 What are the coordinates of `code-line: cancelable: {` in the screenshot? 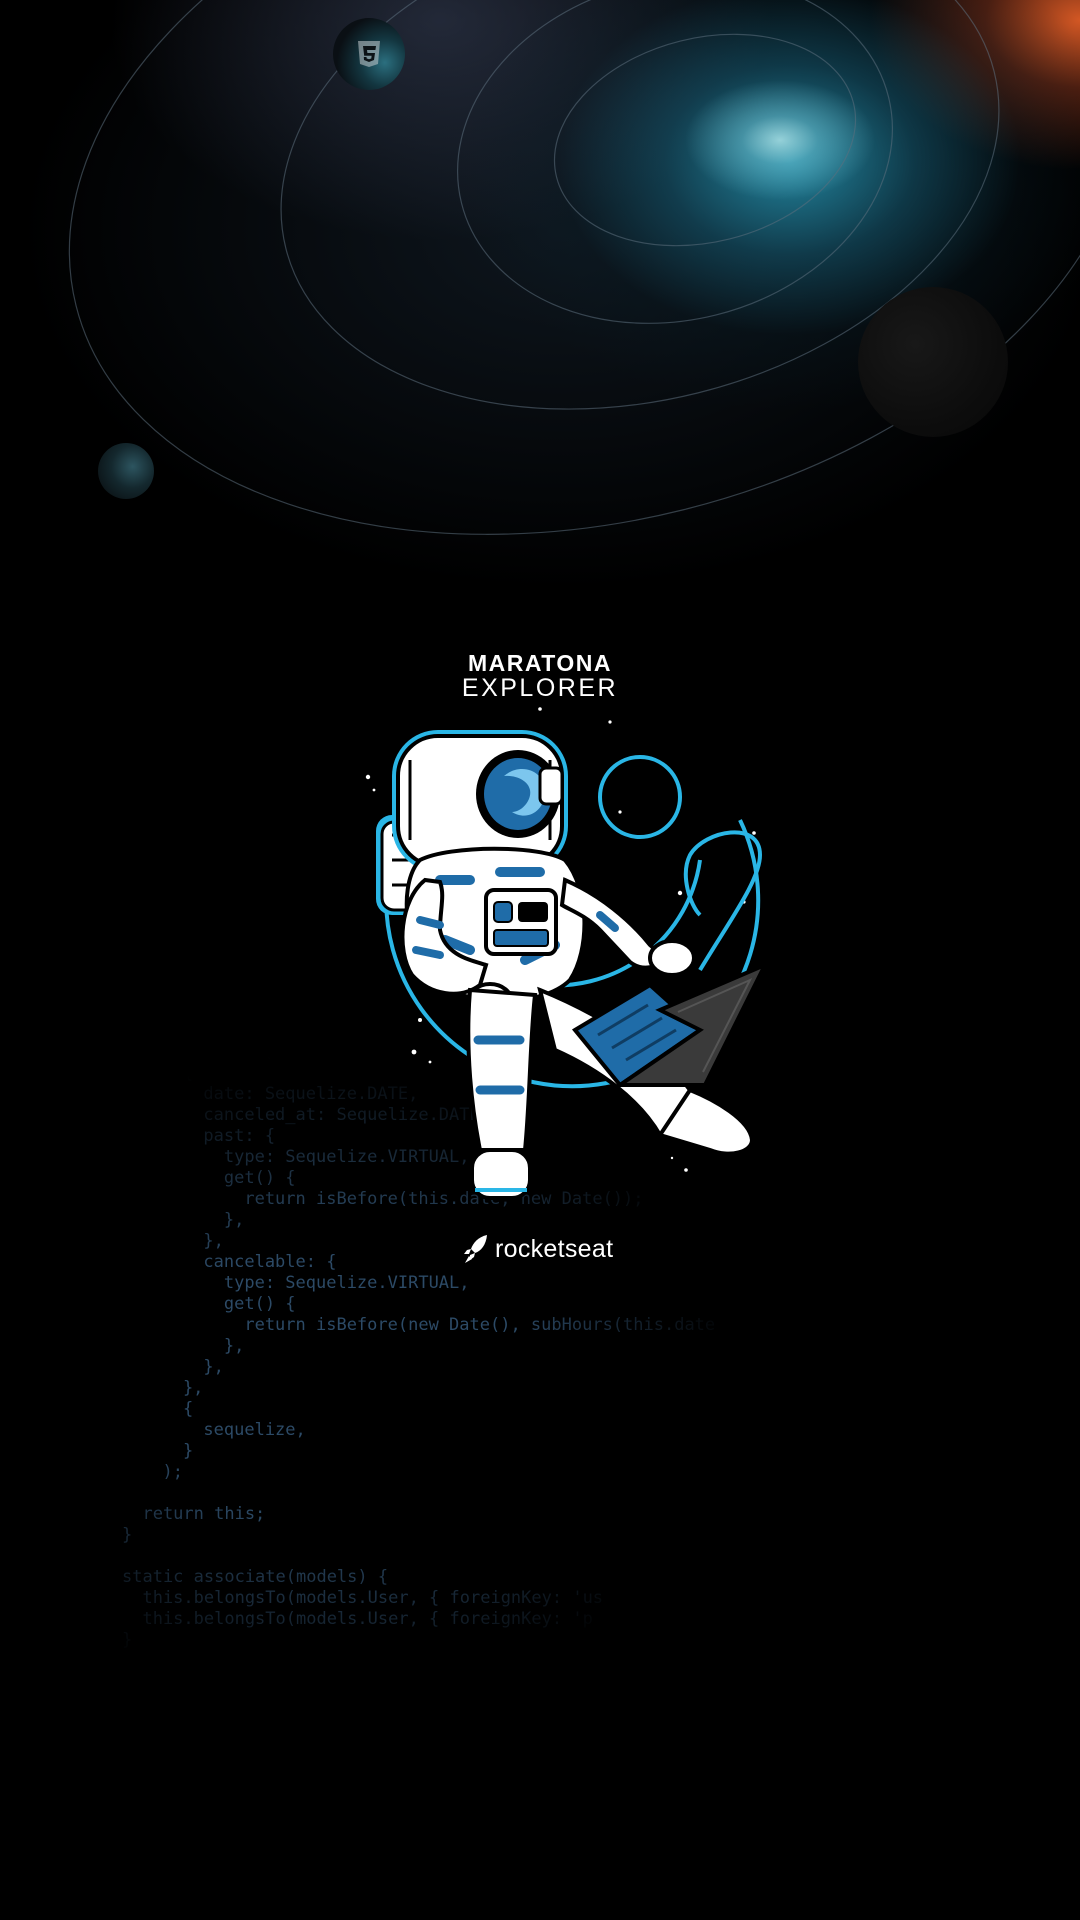 It's located at (239, 1262).